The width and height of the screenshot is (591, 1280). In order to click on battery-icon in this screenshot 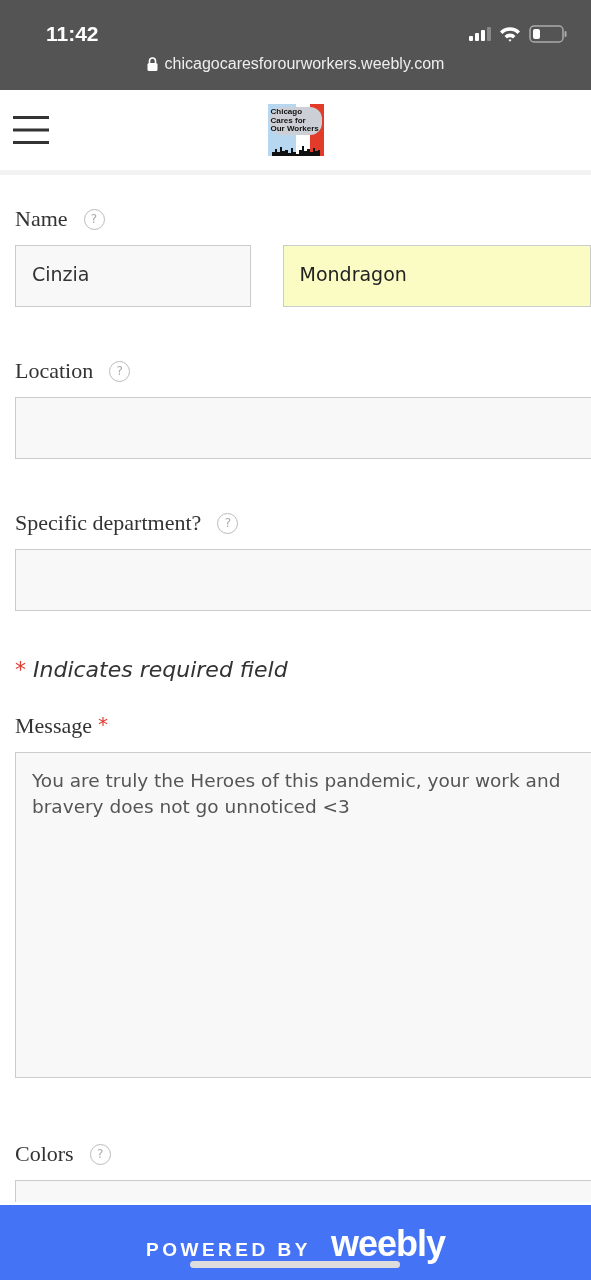, I will do `click(548, 34)`.